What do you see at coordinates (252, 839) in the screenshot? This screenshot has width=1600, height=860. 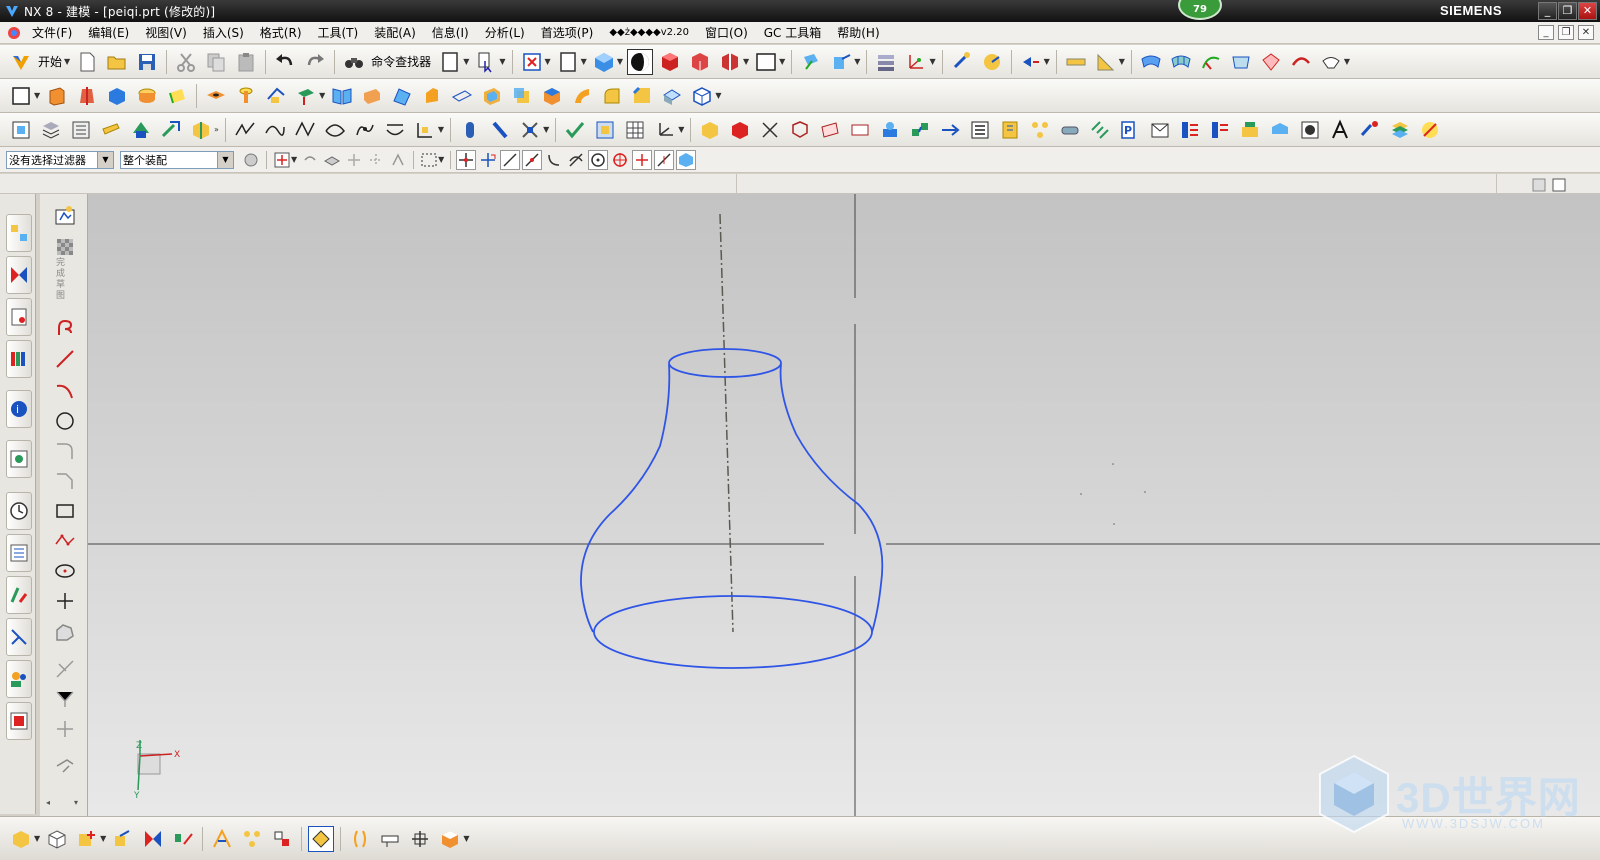 I see `bottom-tool-8-icon` at bounding box center [252, 839].